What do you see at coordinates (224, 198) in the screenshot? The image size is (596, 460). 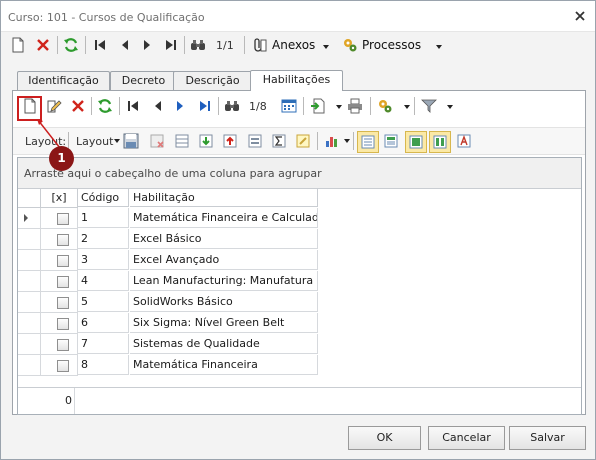 I see `header-habilitacao-column: Habilitação` at bounding box center [224, 198].